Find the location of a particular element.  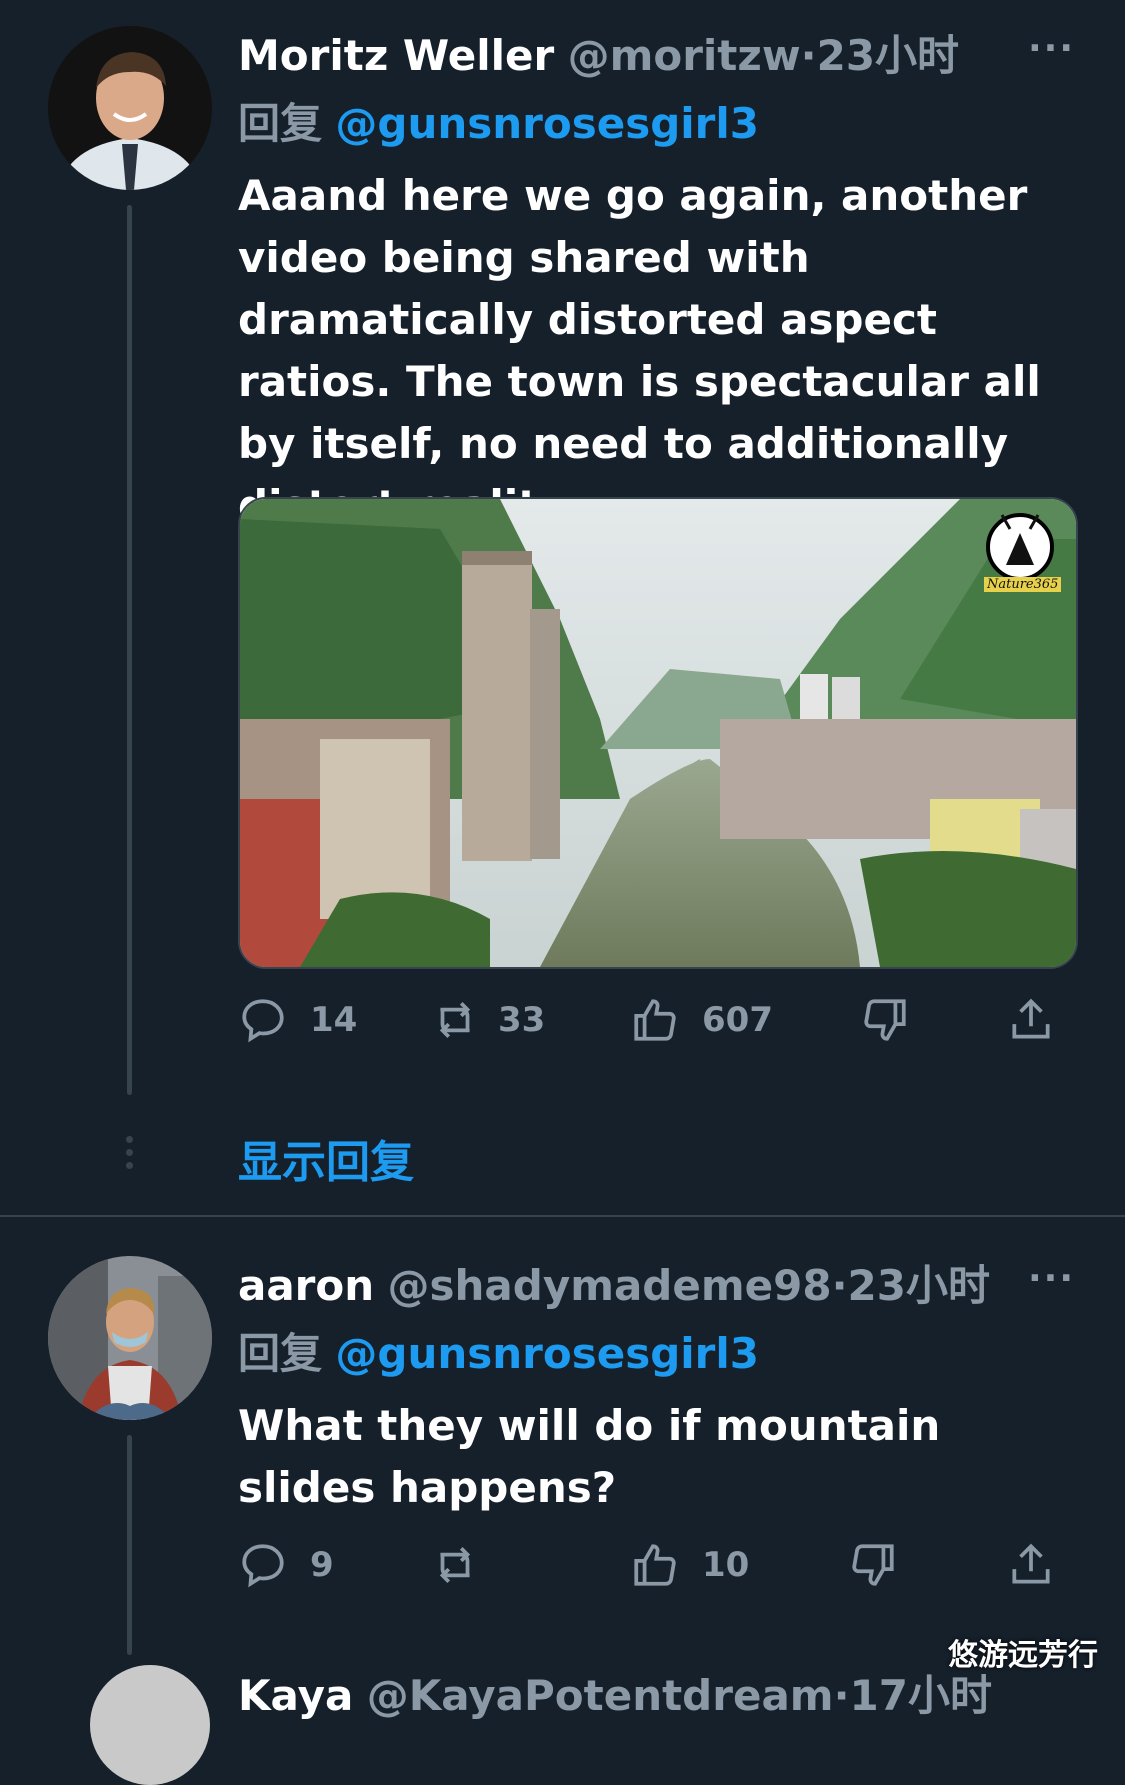

author-name: Moritz Weller is located at coordinates (396, 55).